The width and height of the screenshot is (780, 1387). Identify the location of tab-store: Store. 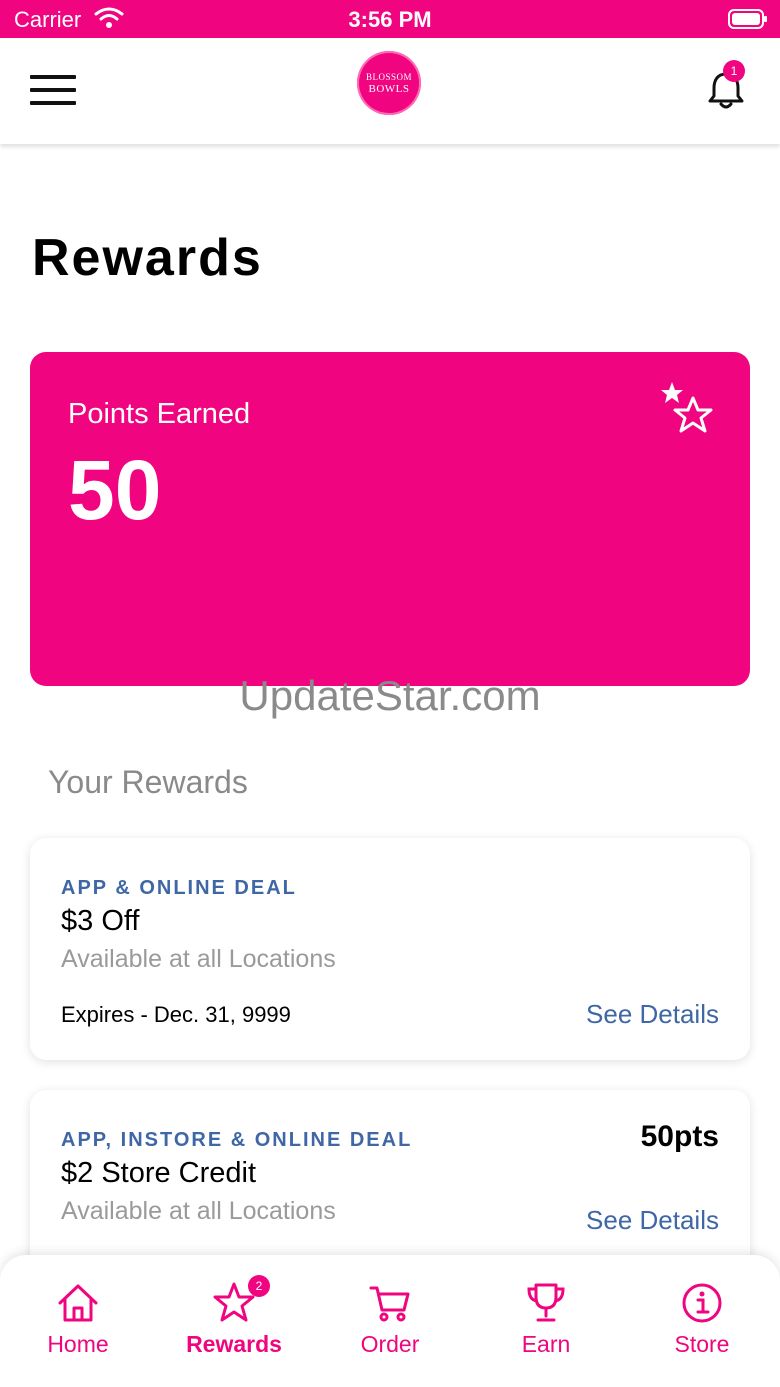
(702, 1321).